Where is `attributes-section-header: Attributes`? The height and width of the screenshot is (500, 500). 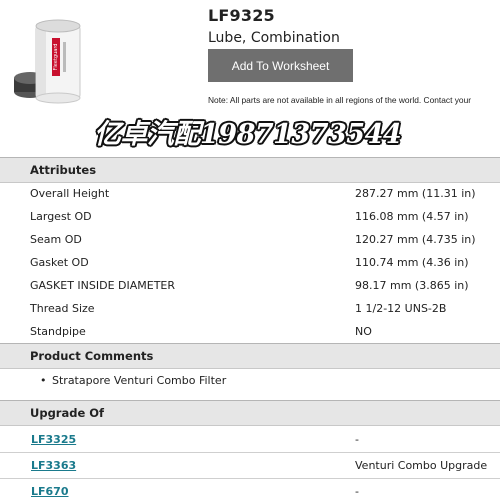 attributes-section-header: Attributes is located at coordinates (250, 170).